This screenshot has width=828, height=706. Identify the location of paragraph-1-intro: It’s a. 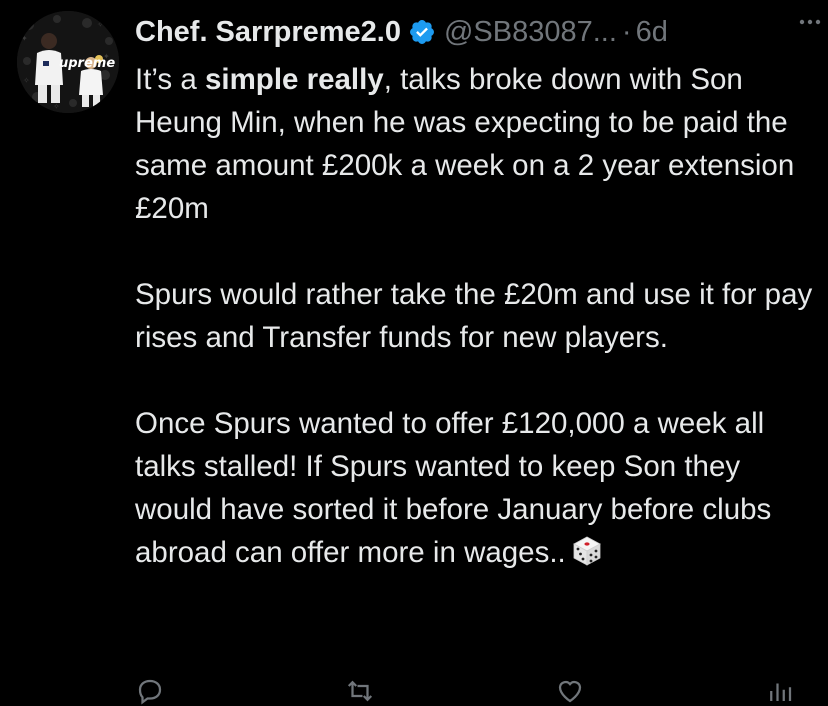
(170, 79).